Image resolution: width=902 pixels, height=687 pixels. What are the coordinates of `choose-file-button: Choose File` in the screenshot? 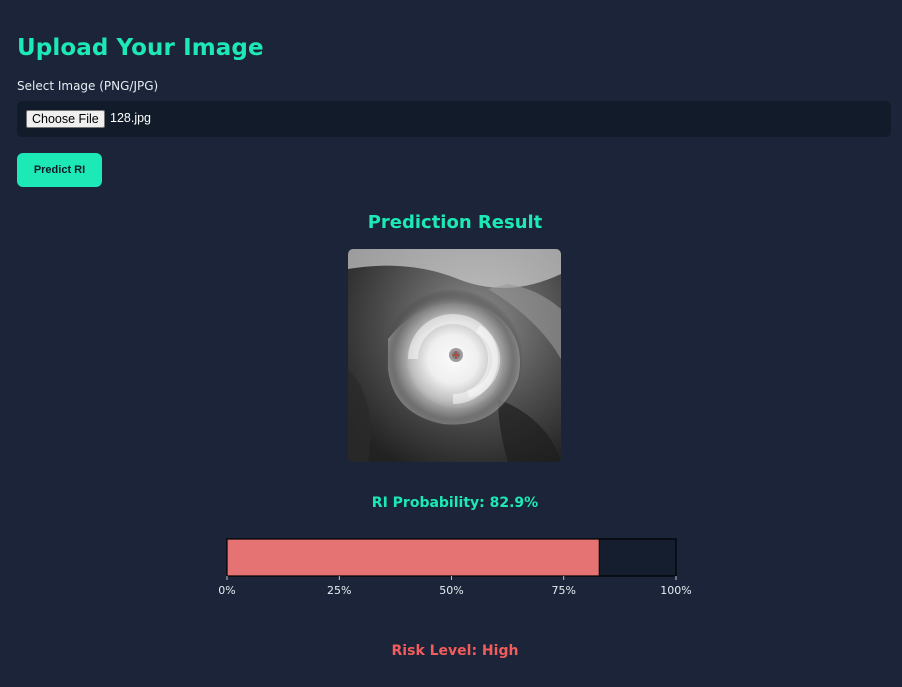 It's located at (65, 119).